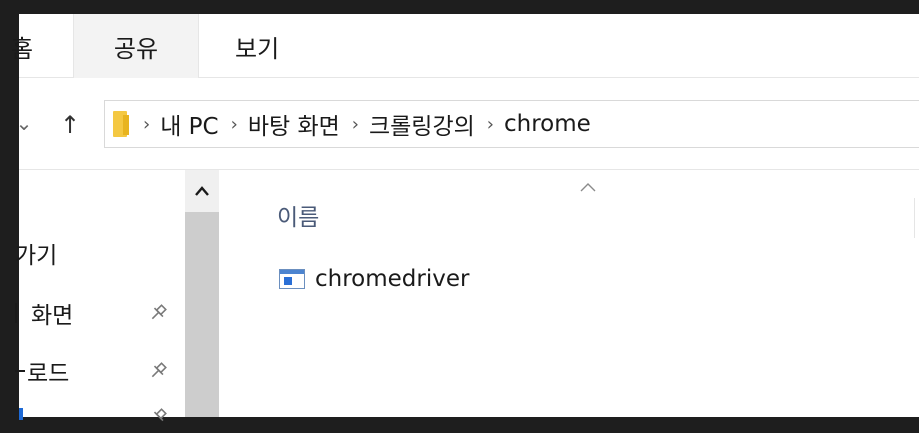 This screenshot has width=919, height=433. Describe the element at coordinates (22, 48) in the screenshot. I see `tab-home-label: 홈` at that location.